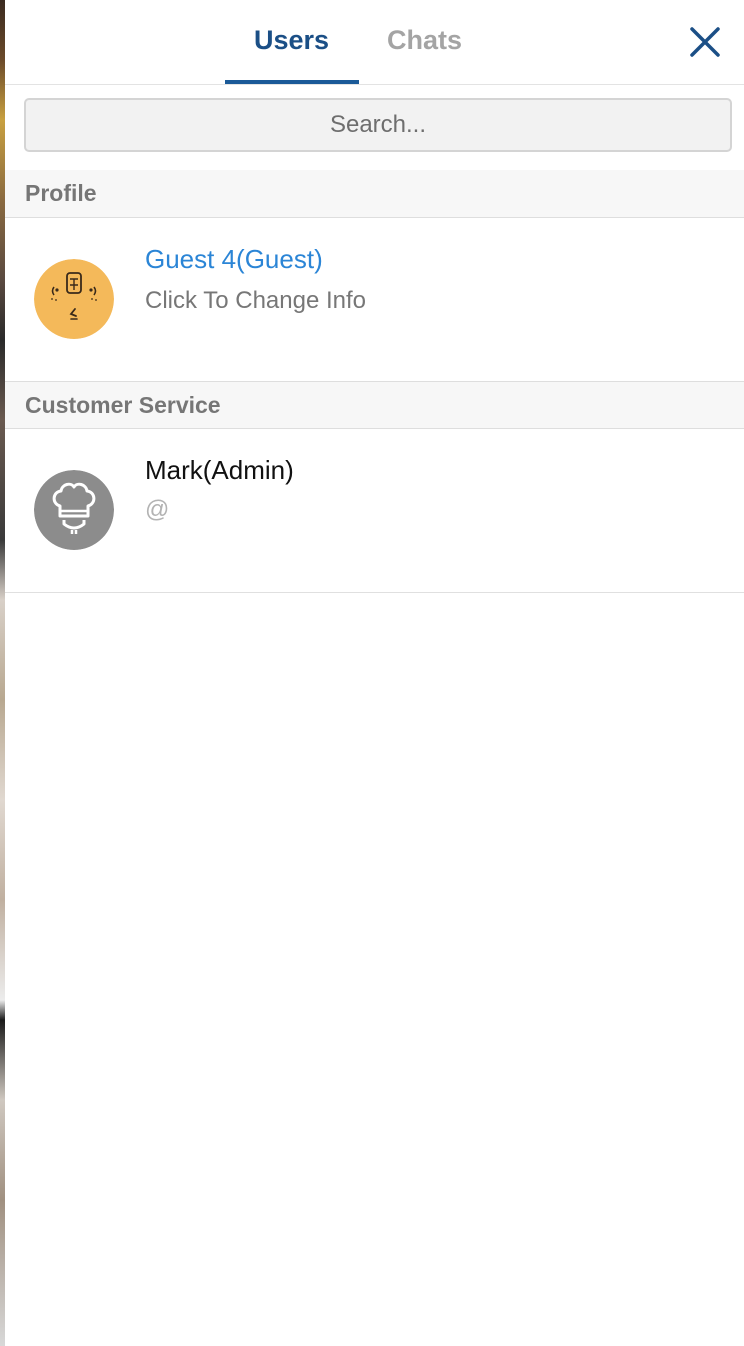  What do you see at coordinates (219, 470) in the screenshot?
I see `admin-user-name: Mark(Admin)` at bounding box center [219, 470].